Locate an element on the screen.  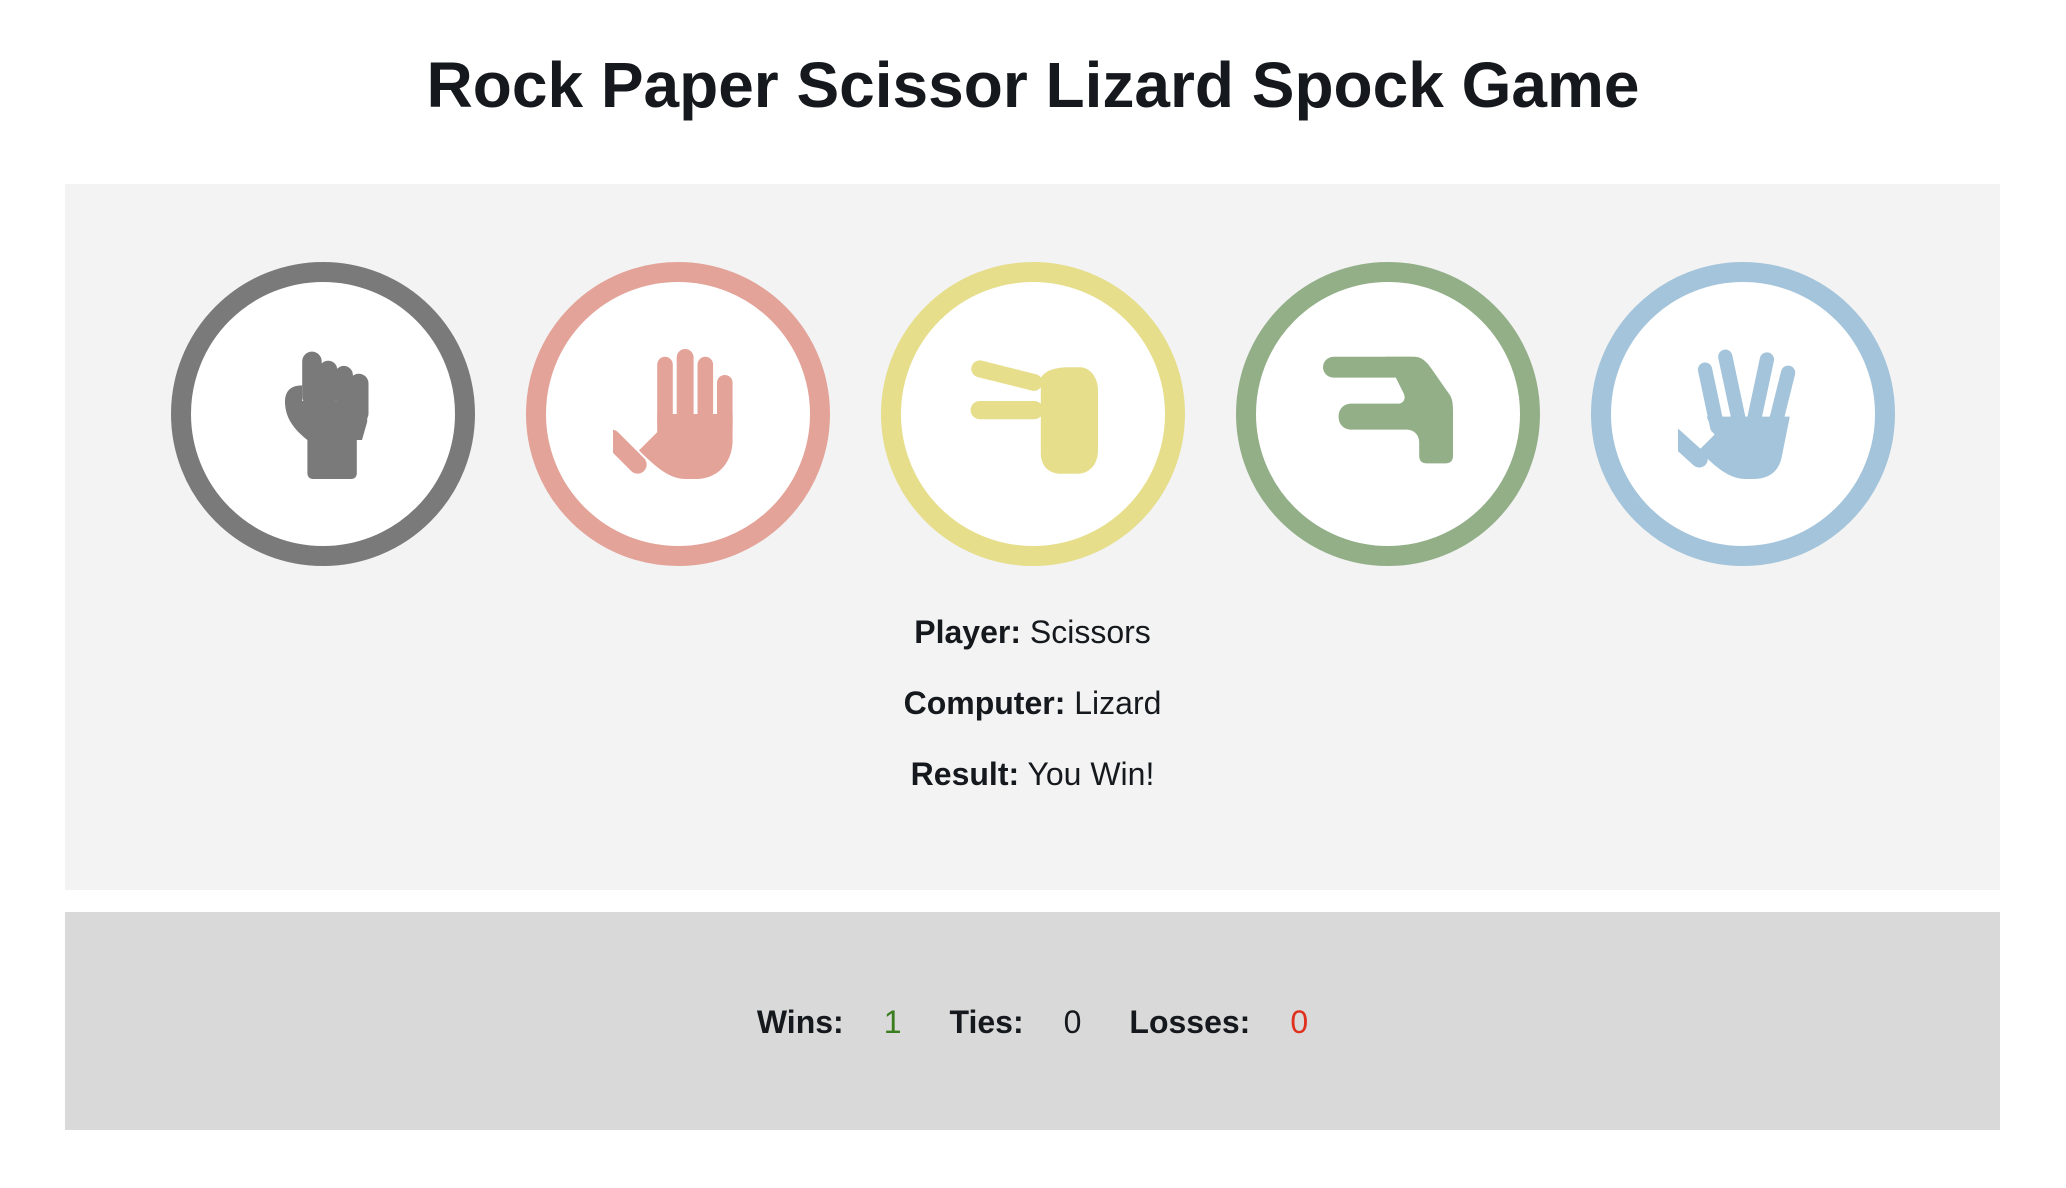
hand-spock-icon is located at coordinates (1737, 414).